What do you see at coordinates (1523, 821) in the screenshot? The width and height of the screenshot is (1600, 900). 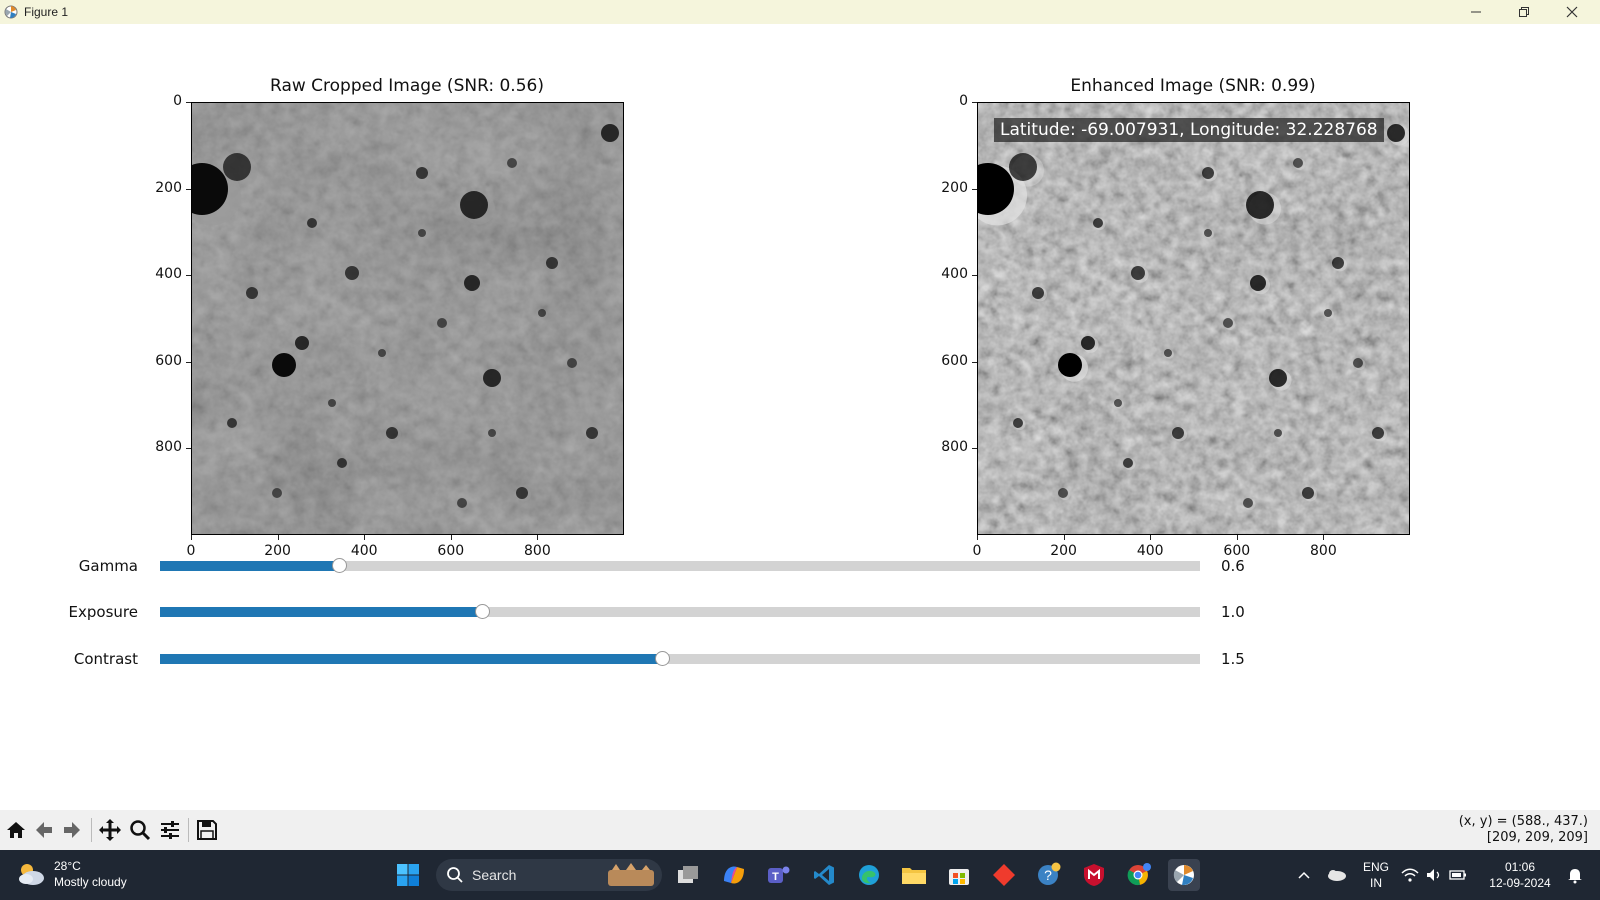 I see `coords-xy: (x, y) = (588., 437.)` at bounding box center [1523, 821].